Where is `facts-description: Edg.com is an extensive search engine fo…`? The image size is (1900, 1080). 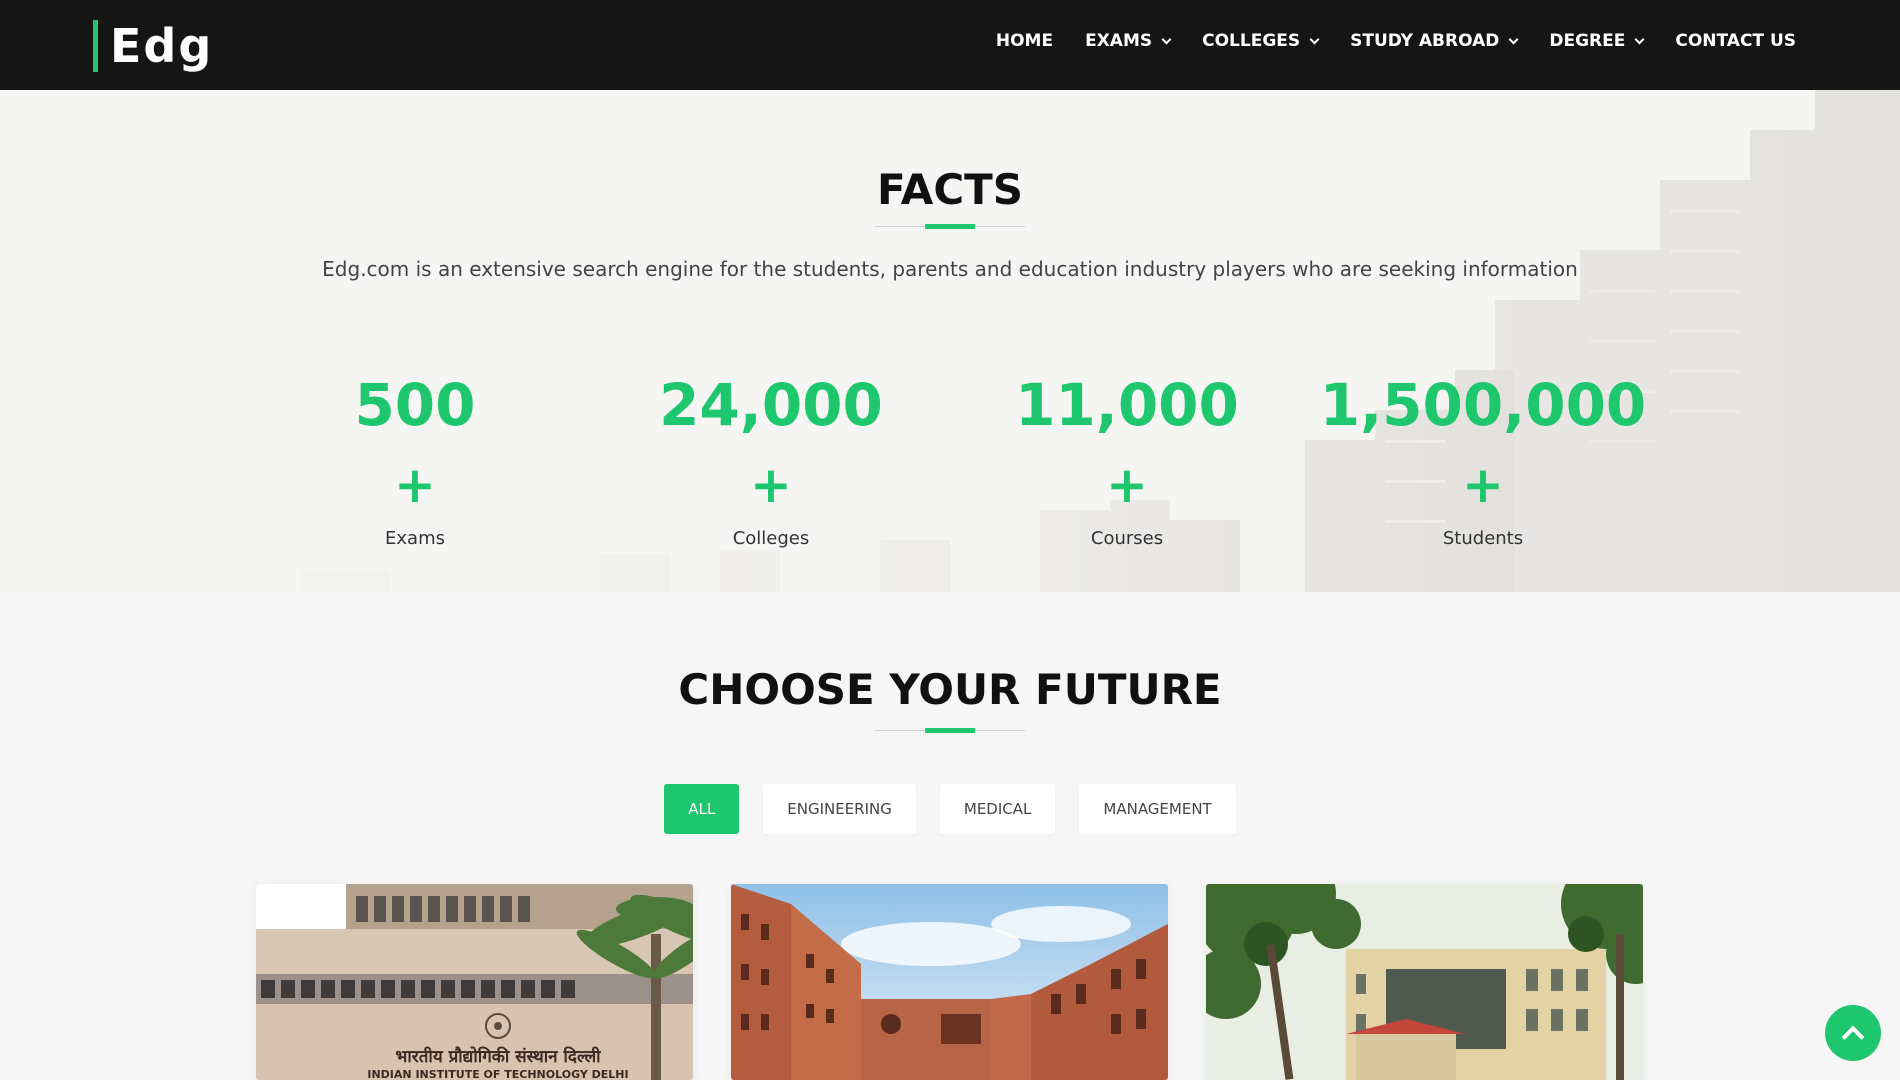
facts-description: Edg.com is an extensive search engine fo… is located at coordinates (950, 269).